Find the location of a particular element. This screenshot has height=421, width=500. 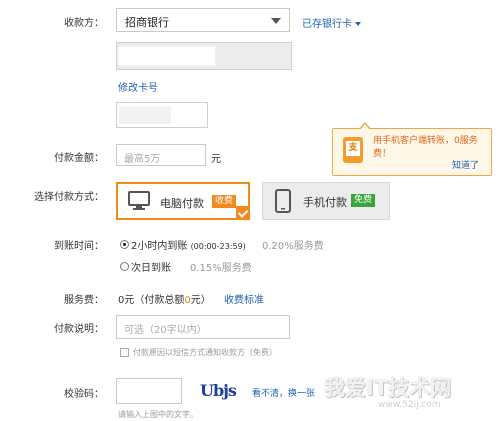

sms-notify-label: 付款原因以短信方式通知收款方（免费） is located at coordinates (205, 352).